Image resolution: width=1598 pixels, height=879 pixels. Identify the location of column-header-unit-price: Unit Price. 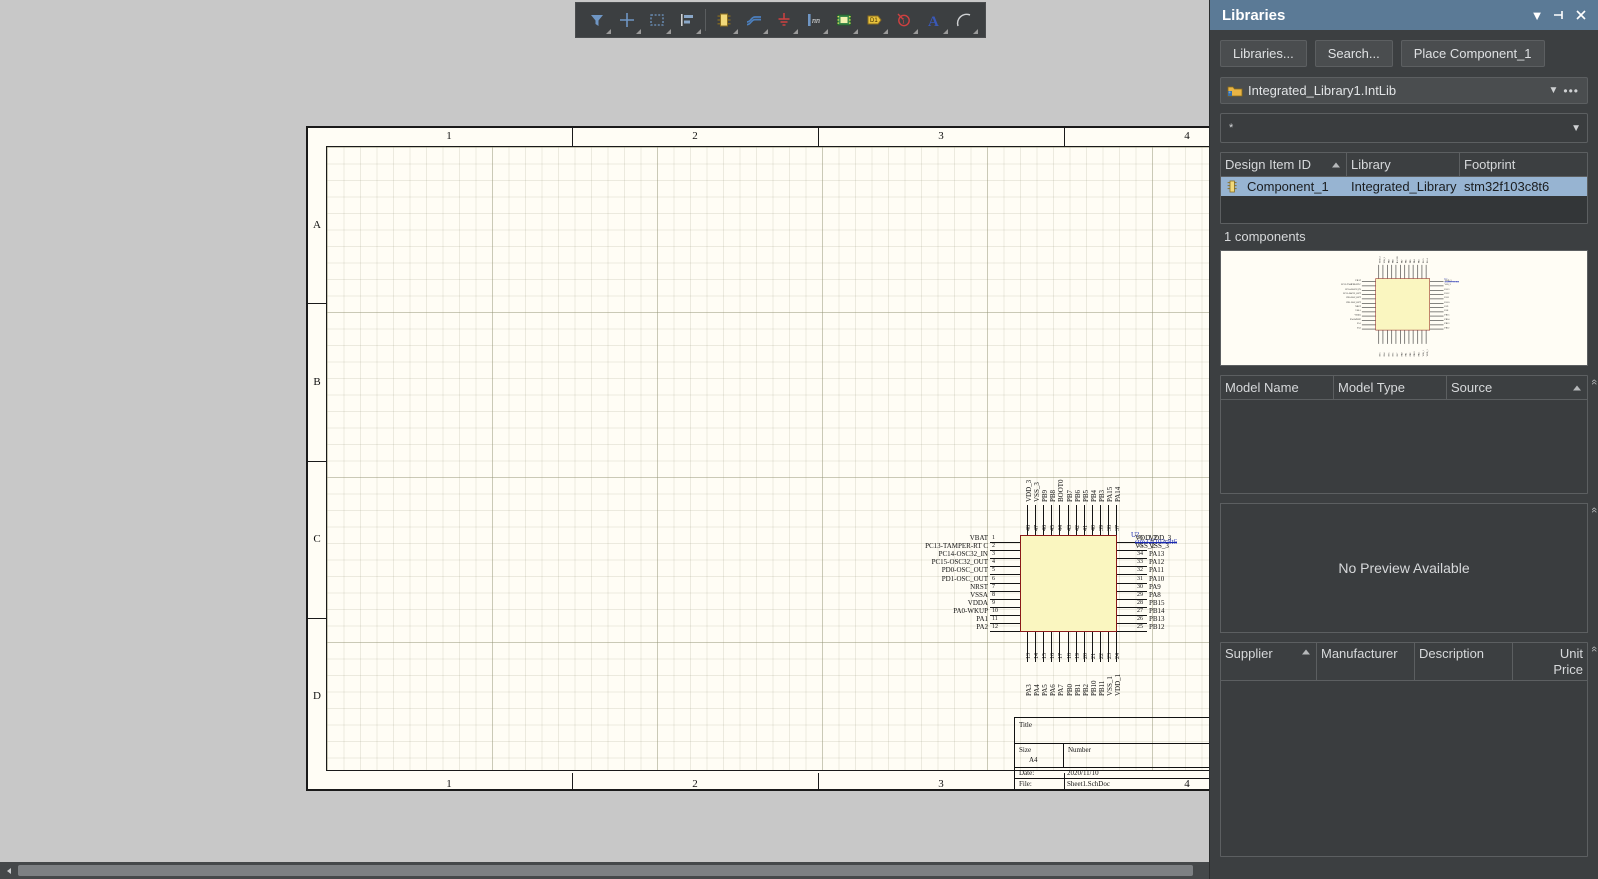
(1550, 661).